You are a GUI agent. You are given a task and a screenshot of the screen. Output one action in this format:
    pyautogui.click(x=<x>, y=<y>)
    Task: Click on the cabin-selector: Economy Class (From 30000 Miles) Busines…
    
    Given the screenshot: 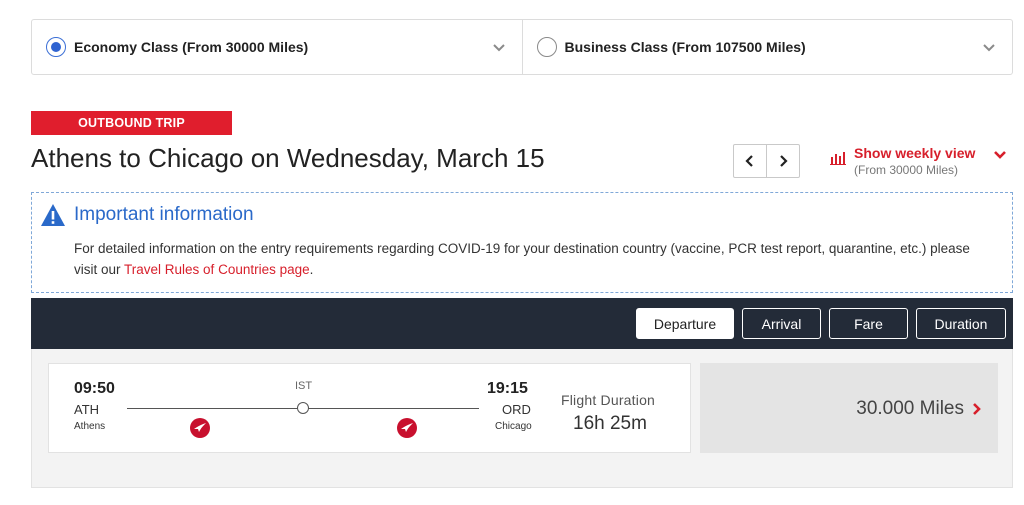 What is the action you would take?
    pyautogui.click(x=522, y=47)
    